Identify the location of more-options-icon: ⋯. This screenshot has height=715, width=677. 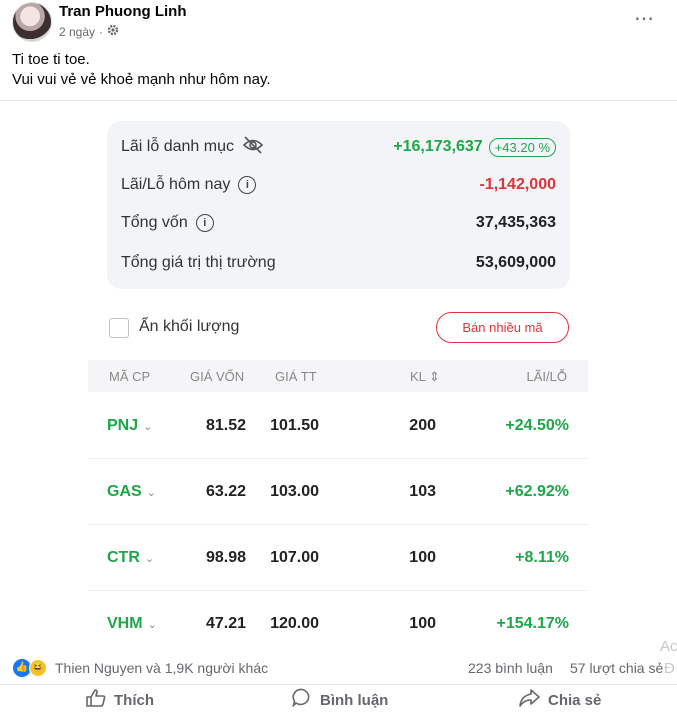
(644, 18).